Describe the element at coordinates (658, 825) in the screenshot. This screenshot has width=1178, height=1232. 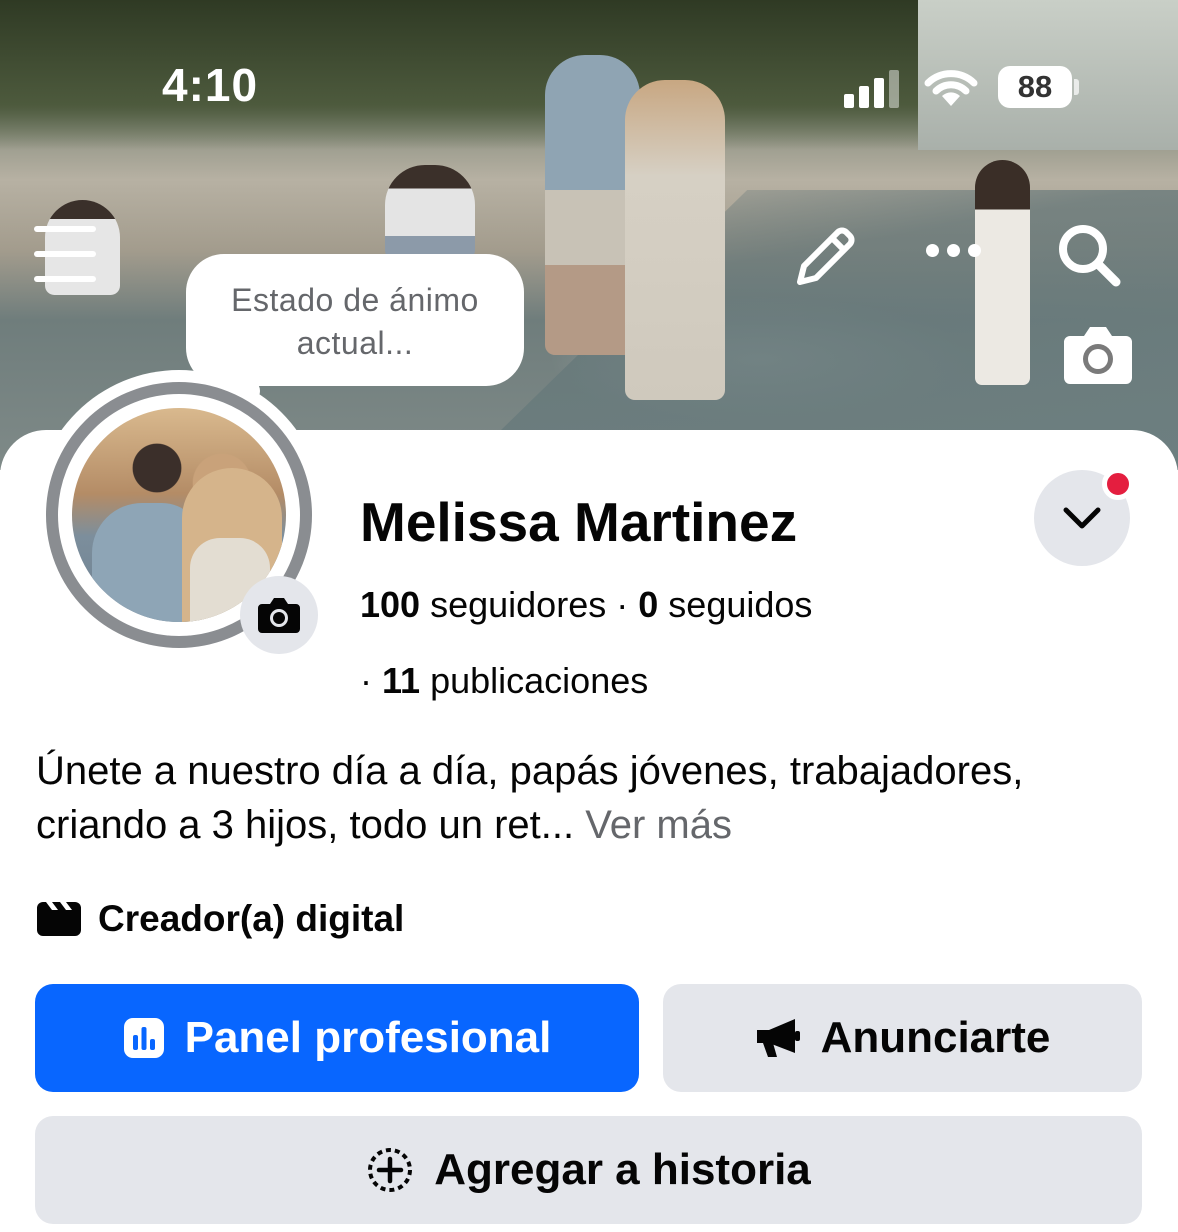
I see `see-more-link: Ver más` at that location.